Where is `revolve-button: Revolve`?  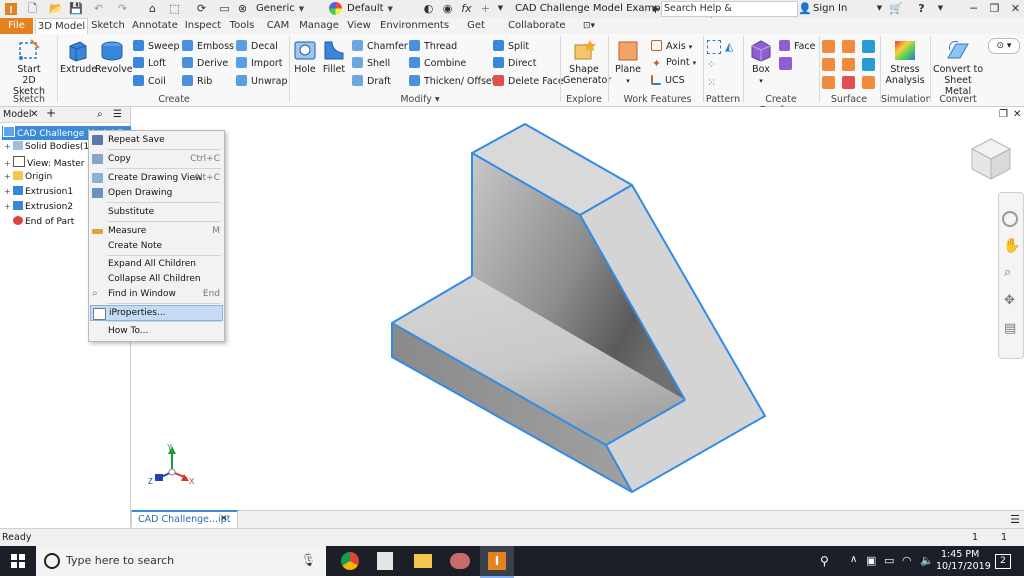 revolve-button: Revolve is located at coordinates (114, 56).